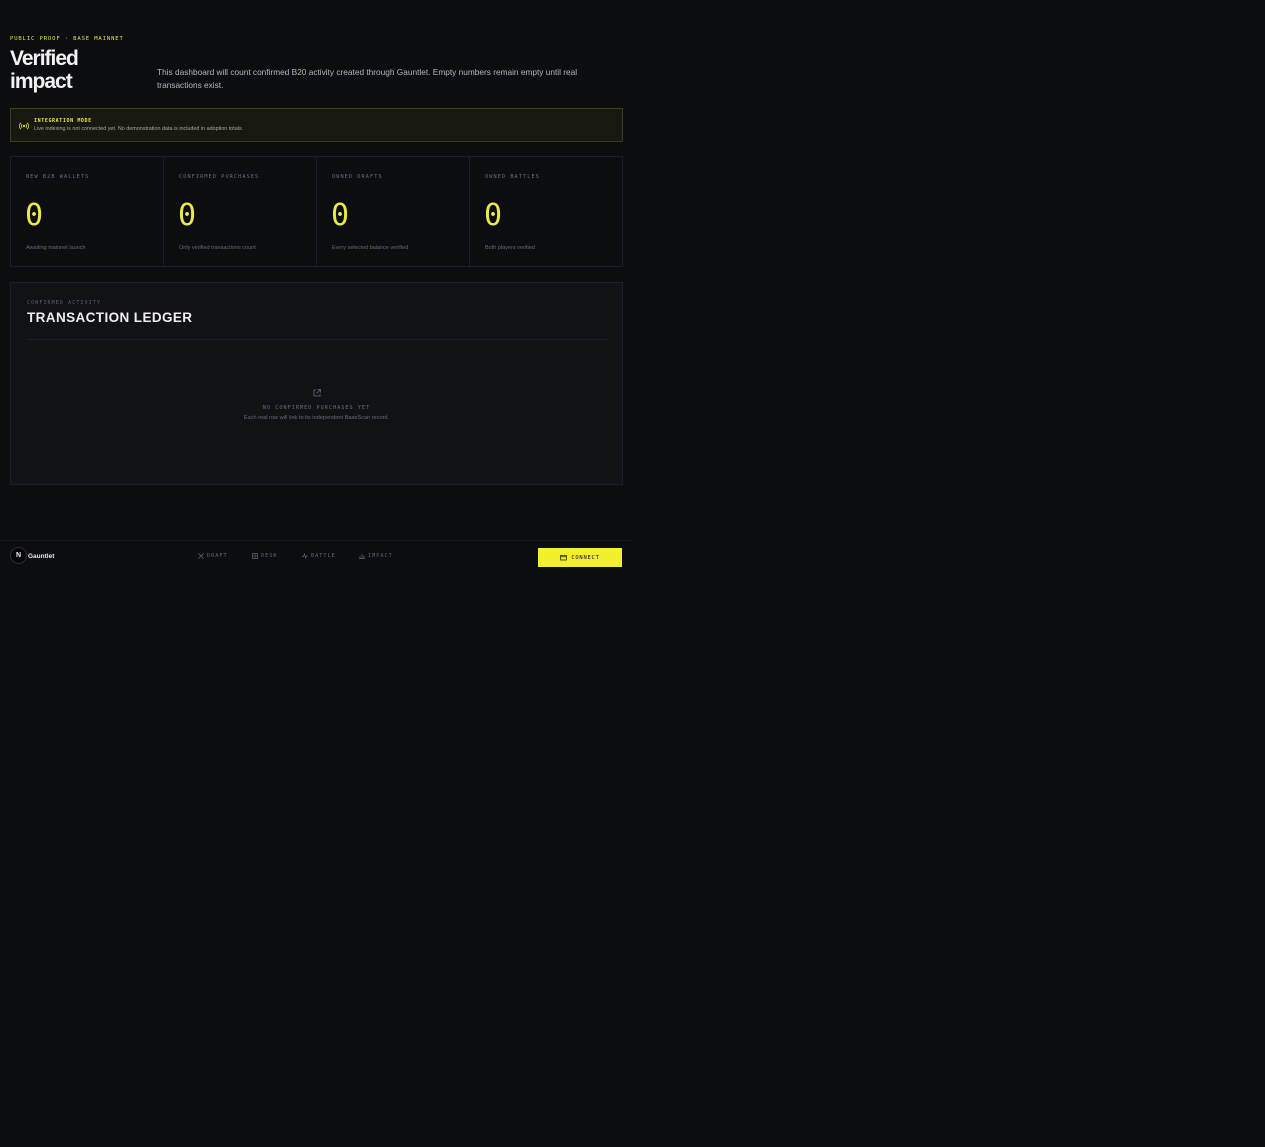 The height and width of the screenshot is (1147, 1265). What do you see at coordinates (585, 557) in the screenshot?
I see `connect-label: CONNECT` at bounding box center [585, 557].